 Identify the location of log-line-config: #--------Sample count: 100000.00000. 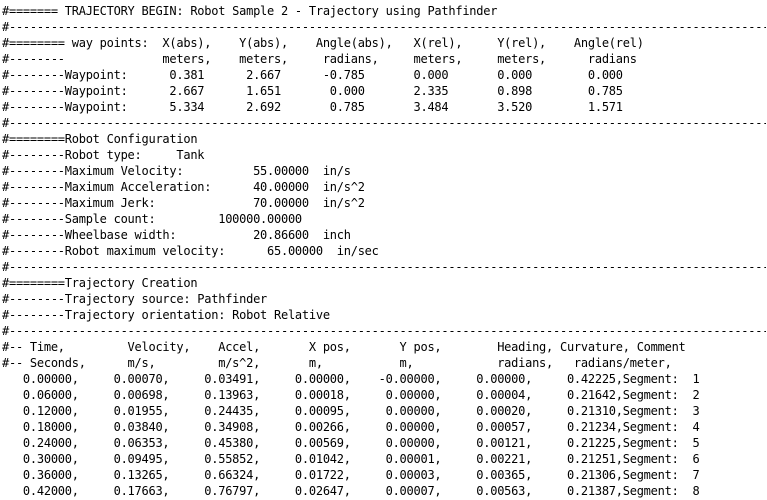
(152, 219).